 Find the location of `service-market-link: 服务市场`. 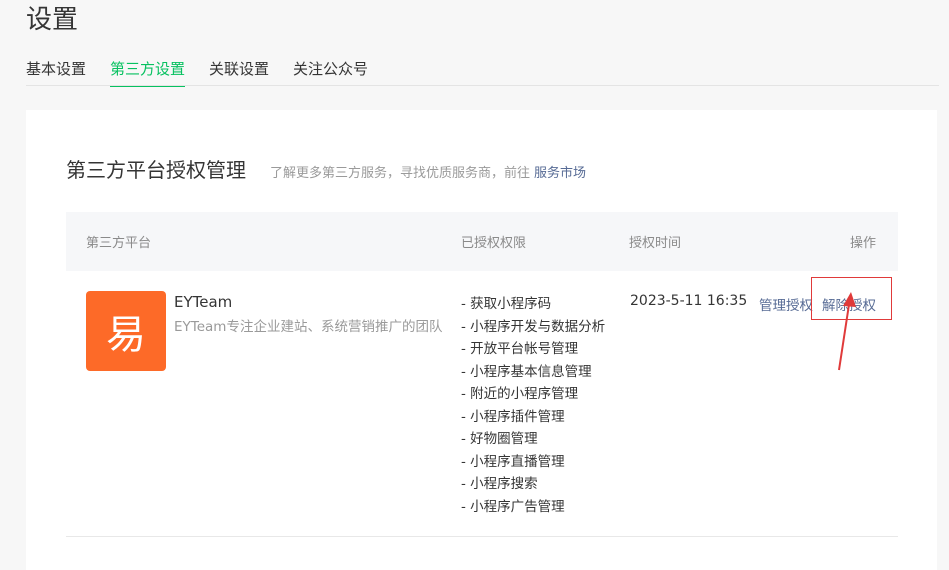

service-market-link: 服务市场 is located at coordinates (560, 171).